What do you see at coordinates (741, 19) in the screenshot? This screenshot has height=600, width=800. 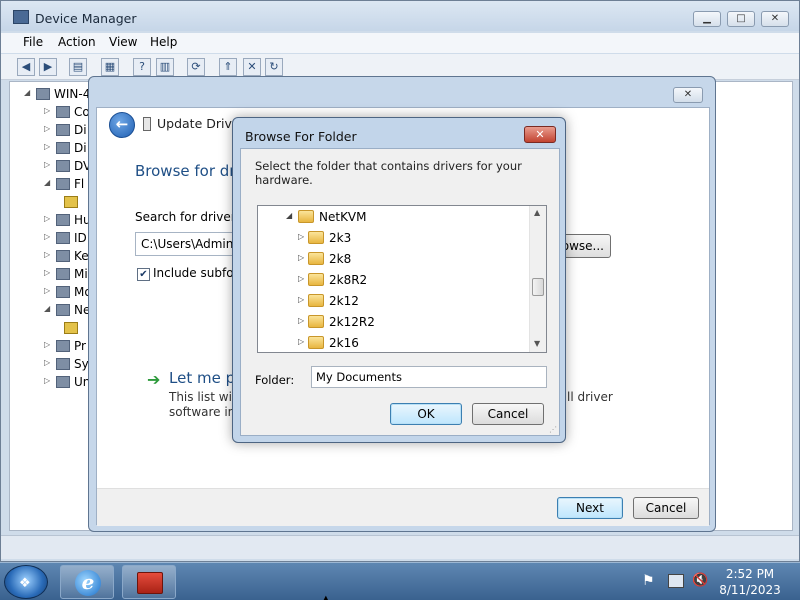 I see `maximize-button: □` at bounding box center [741, 19].